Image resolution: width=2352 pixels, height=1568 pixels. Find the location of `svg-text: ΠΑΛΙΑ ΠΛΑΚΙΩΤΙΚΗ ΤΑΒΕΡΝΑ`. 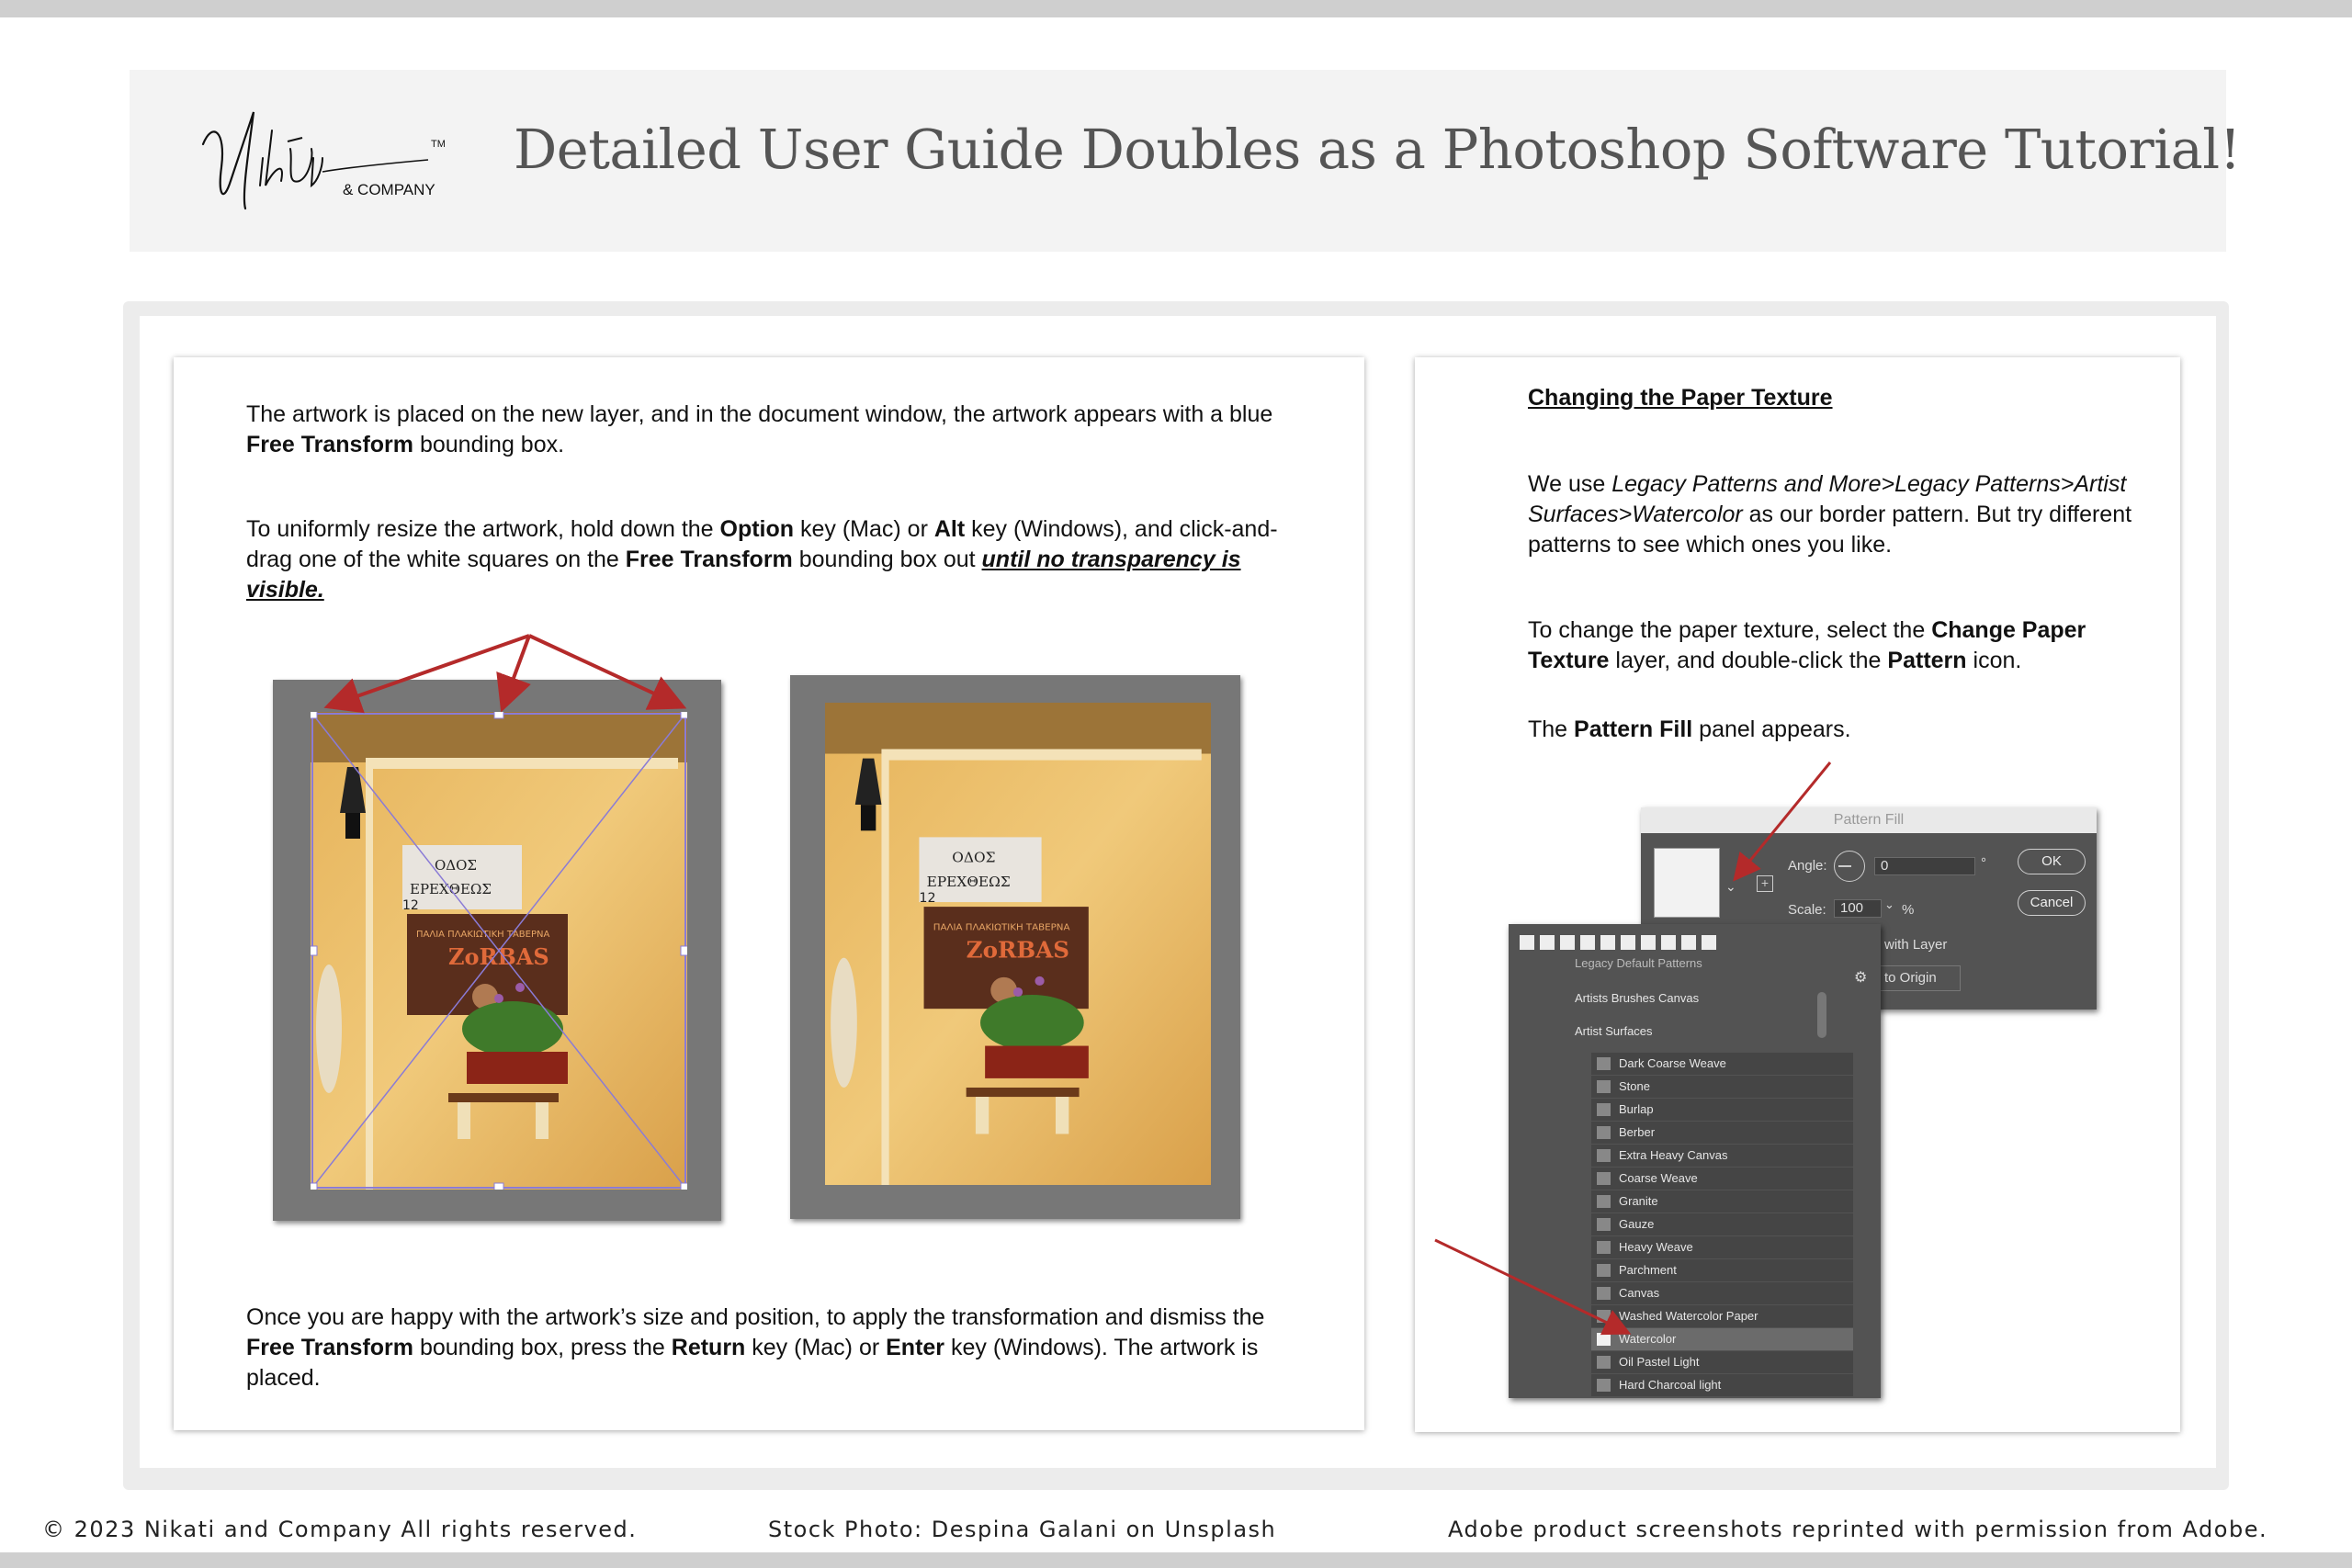

svg-text: ΠΑΛΙΑ ΠΛΑΚΙΩΤΙΚΗ ΤΑΒΕΡΝΑ is located at coordinates (1002, 927).